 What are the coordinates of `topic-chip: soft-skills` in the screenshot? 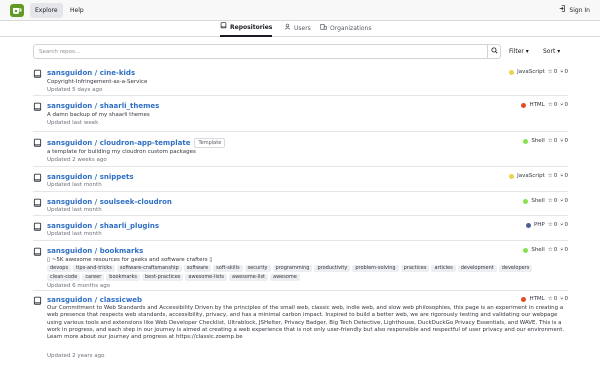 It's located at (228, 268).